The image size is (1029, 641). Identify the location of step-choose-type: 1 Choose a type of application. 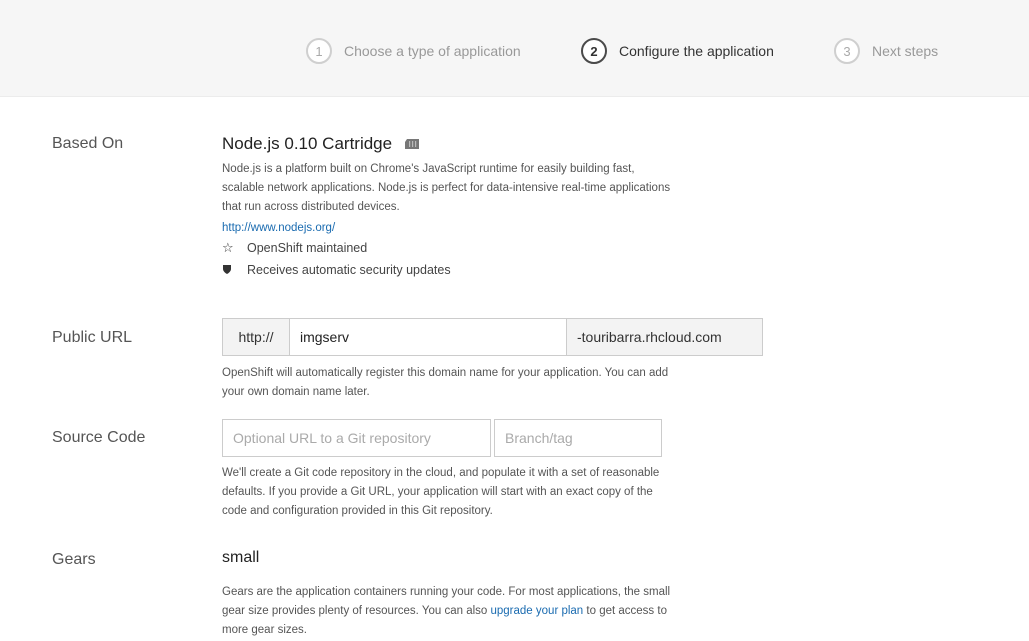
(413, 51).